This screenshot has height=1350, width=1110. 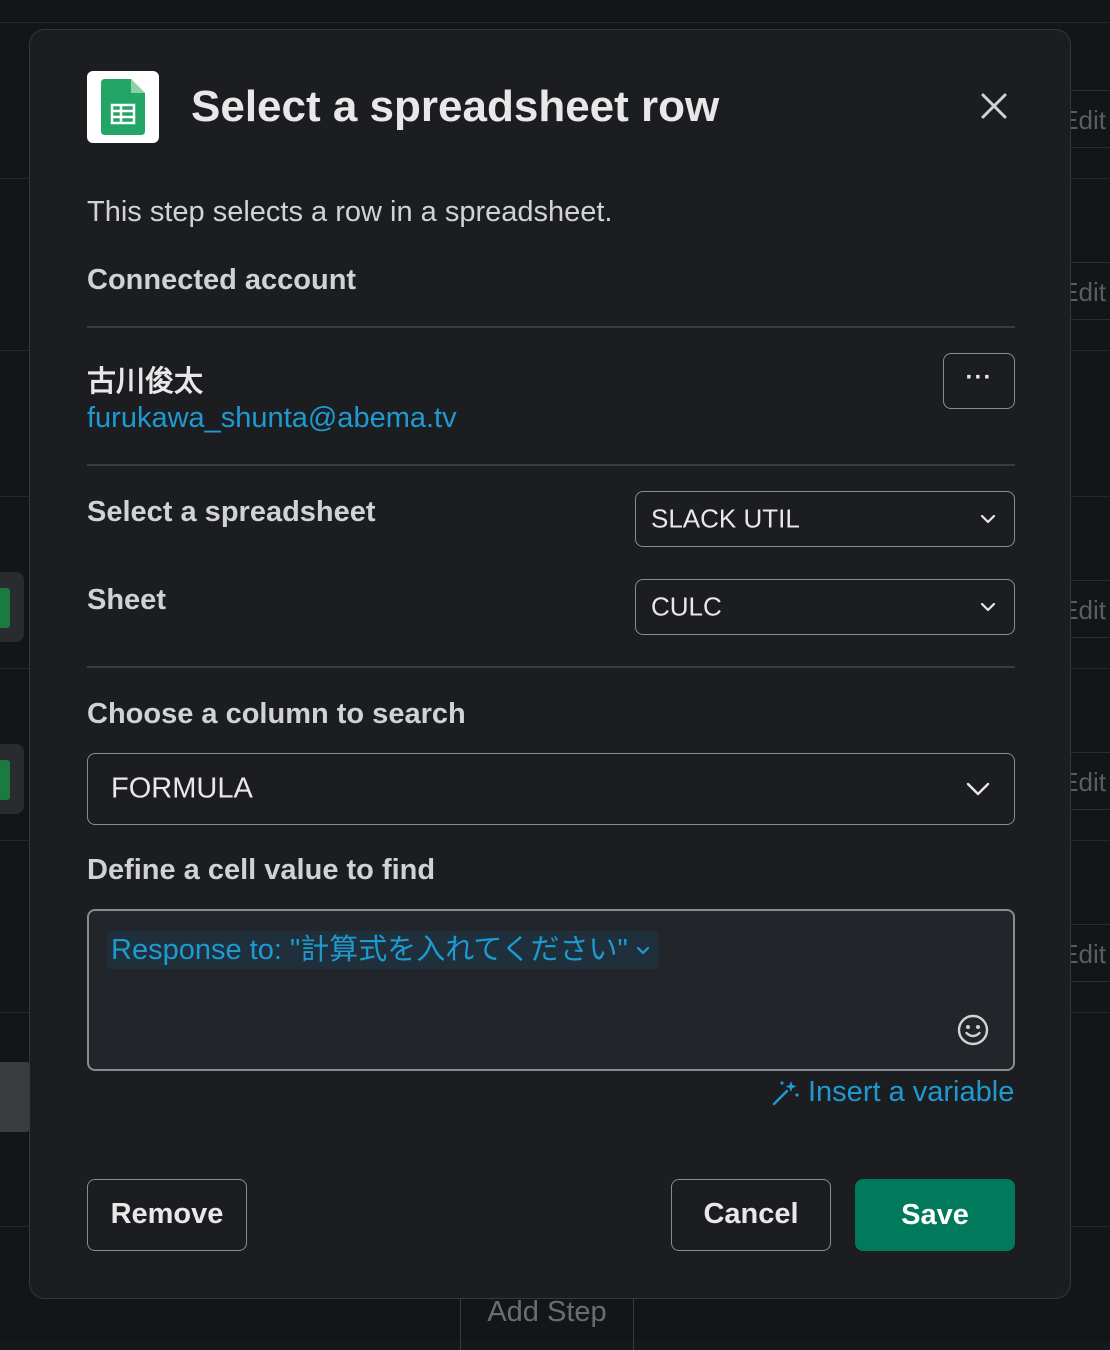 I want to click on account-more-button: ···, so click(x=979, y=381).